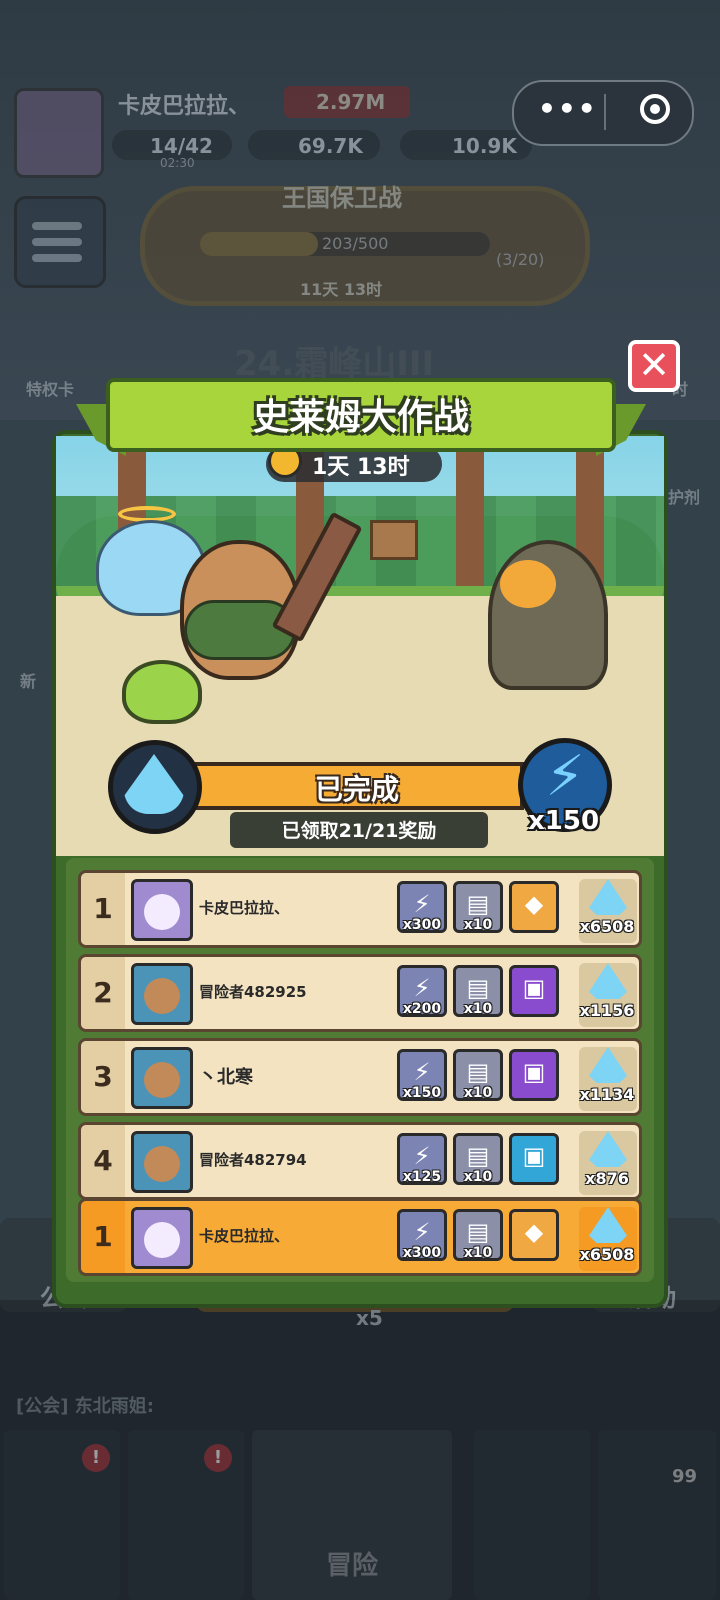 The height and width of the screenshot is (1600, 720). What do you see at coordinates (355, 243) in the screenshot?
I see `kingdom-progress-text: 203/500` at bounding box center [355, 243].